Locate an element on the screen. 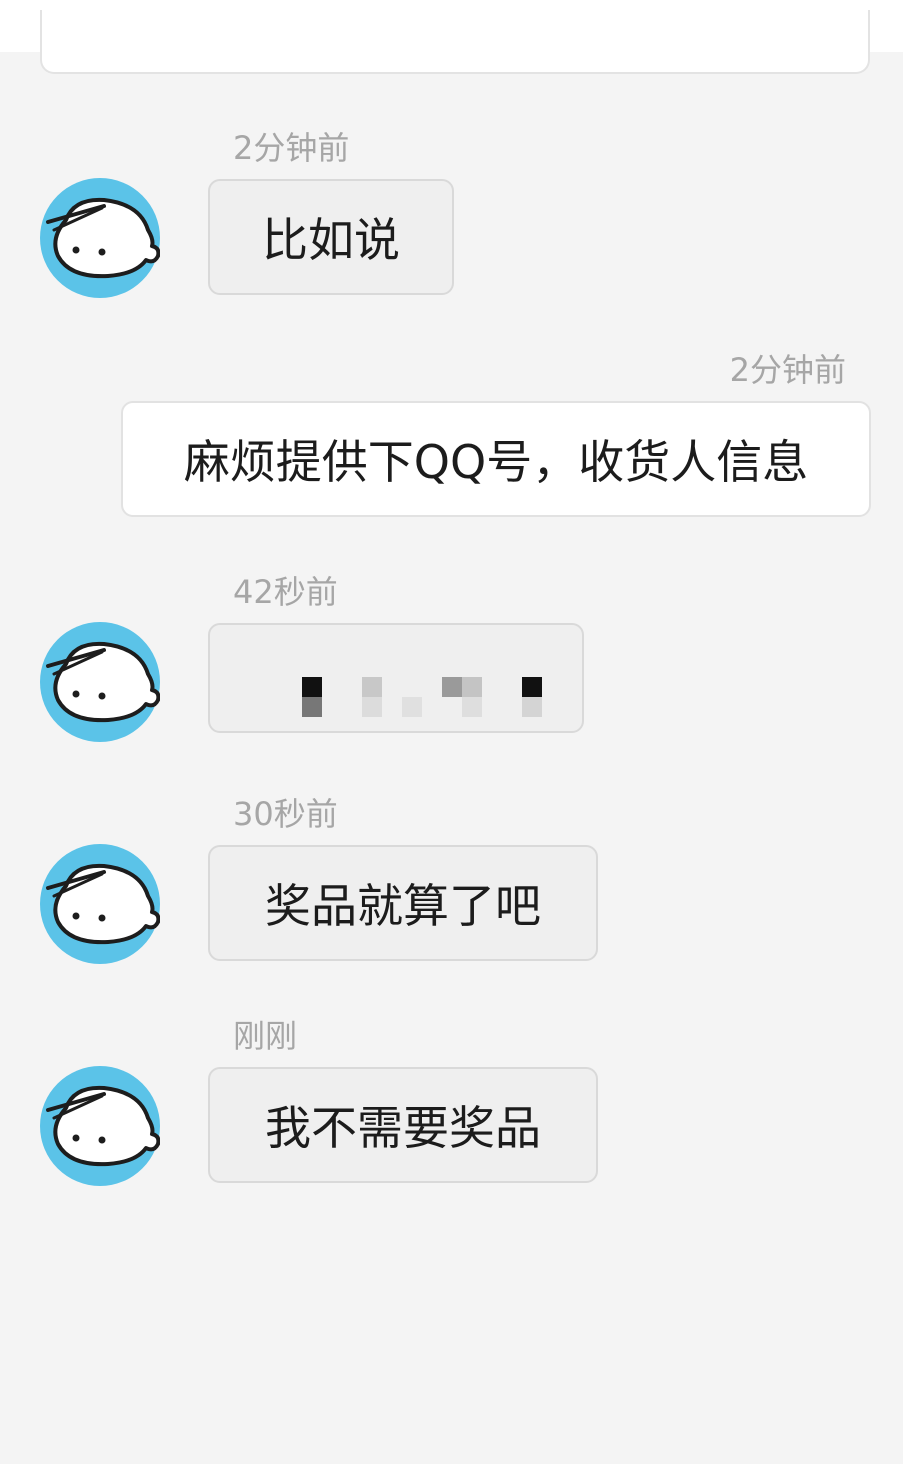 This screenshot has height=1464, width=903. message-bubble: 奖品就算了吧 is located at coordinates (403, 903).